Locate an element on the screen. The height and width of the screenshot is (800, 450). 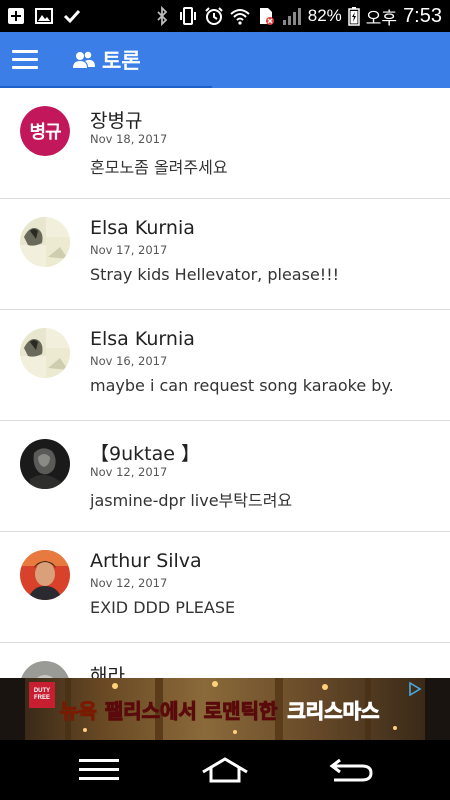
sim-icon is located at coordinates (266, 16).